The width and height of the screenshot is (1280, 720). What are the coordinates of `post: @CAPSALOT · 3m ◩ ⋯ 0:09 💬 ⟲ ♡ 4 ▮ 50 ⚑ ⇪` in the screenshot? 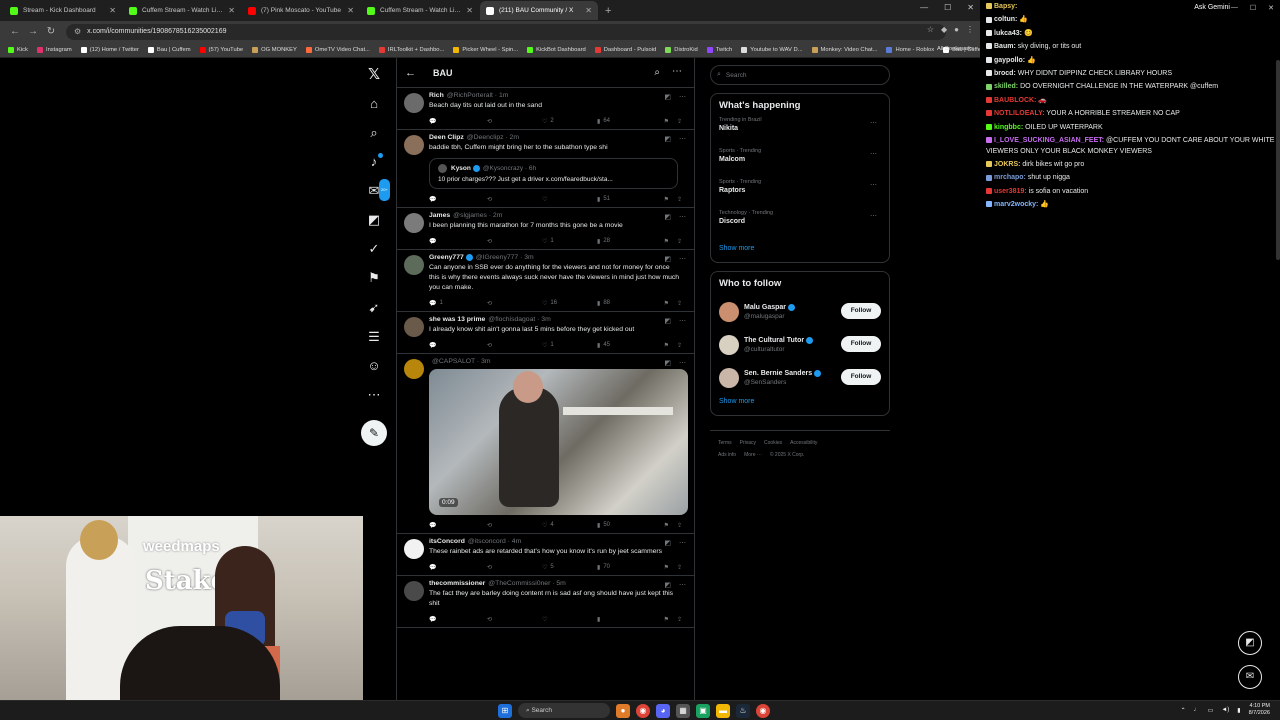 It's located at (545, 444).